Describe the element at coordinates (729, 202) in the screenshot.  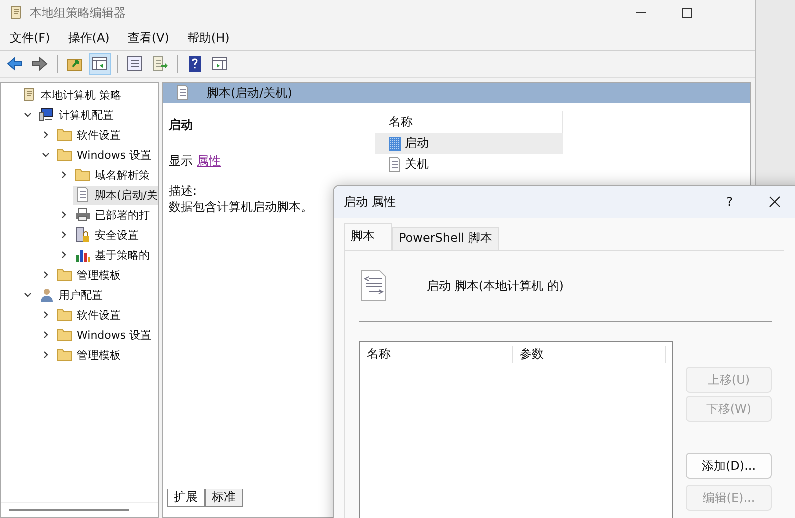
I see `help-button: ?` at that location.